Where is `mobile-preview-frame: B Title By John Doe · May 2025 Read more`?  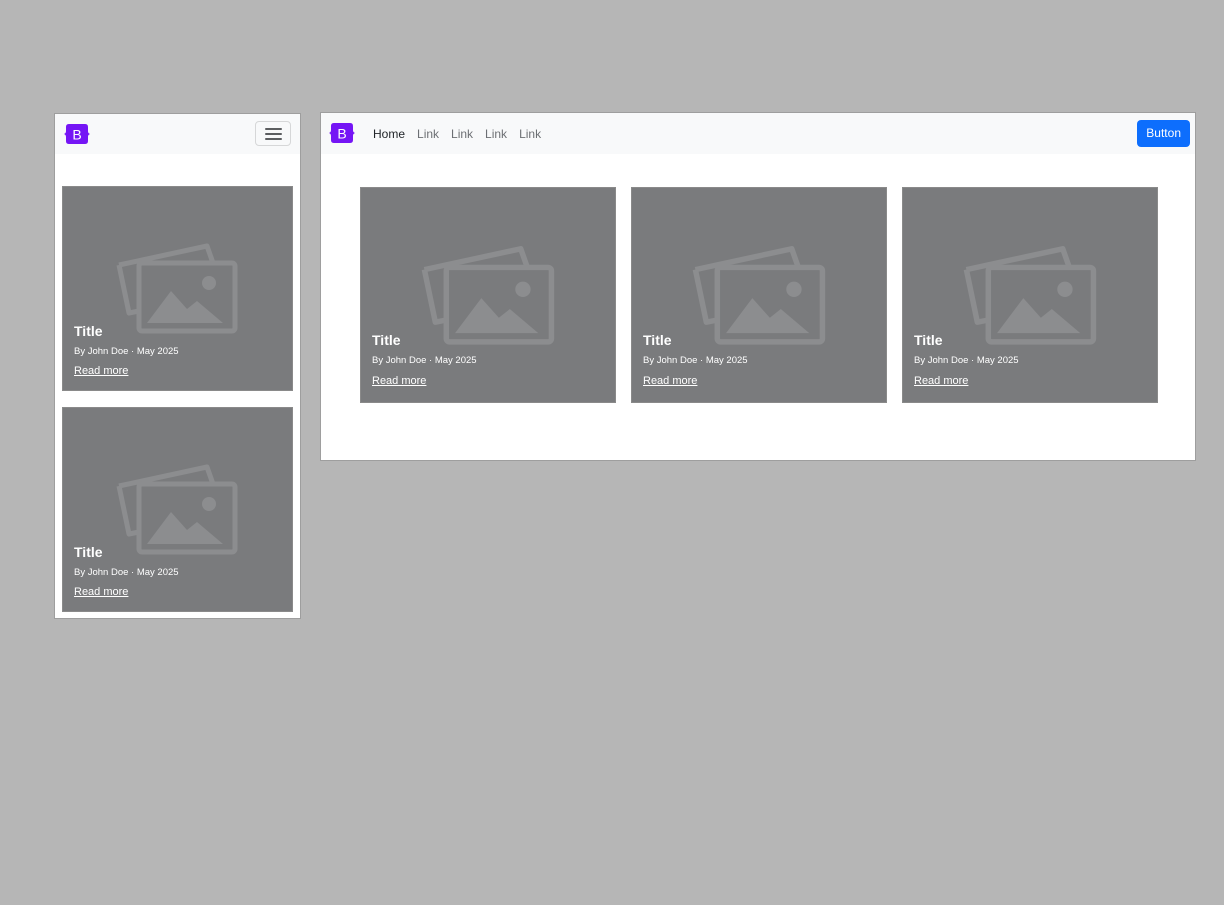 mobile-preview-frame: B Title By John Doe · May 2025 Read more is located at coordinates (177, 366).